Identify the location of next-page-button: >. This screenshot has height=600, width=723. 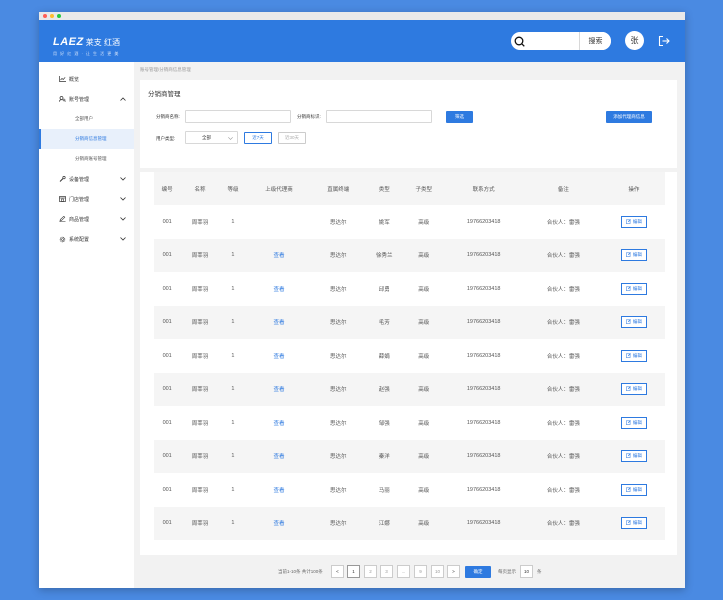
(453, 571).